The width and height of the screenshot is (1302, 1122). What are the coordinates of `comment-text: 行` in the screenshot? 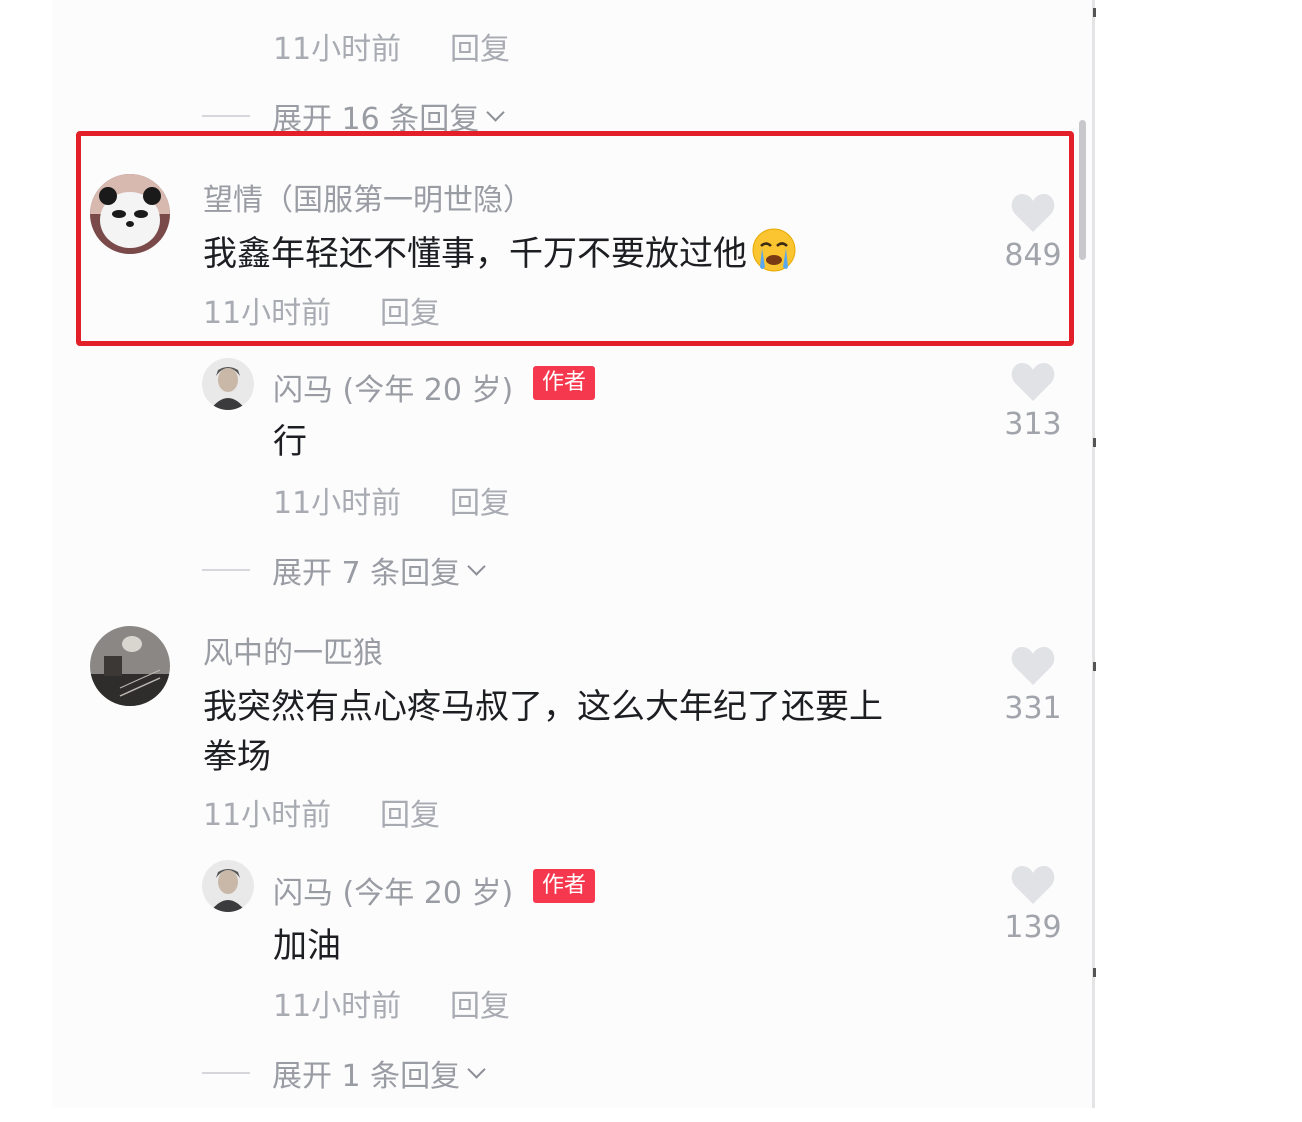 It's located at (290, 442).